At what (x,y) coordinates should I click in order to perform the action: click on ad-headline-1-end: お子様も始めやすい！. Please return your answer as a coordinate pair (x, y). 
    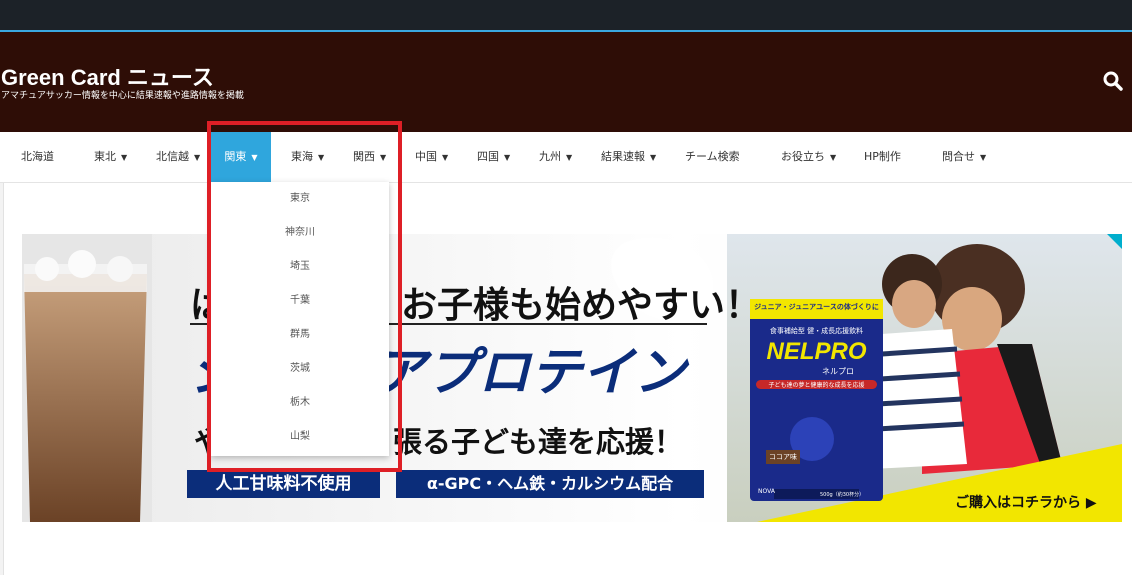
    Looking at the image, I should click on (581, 305).